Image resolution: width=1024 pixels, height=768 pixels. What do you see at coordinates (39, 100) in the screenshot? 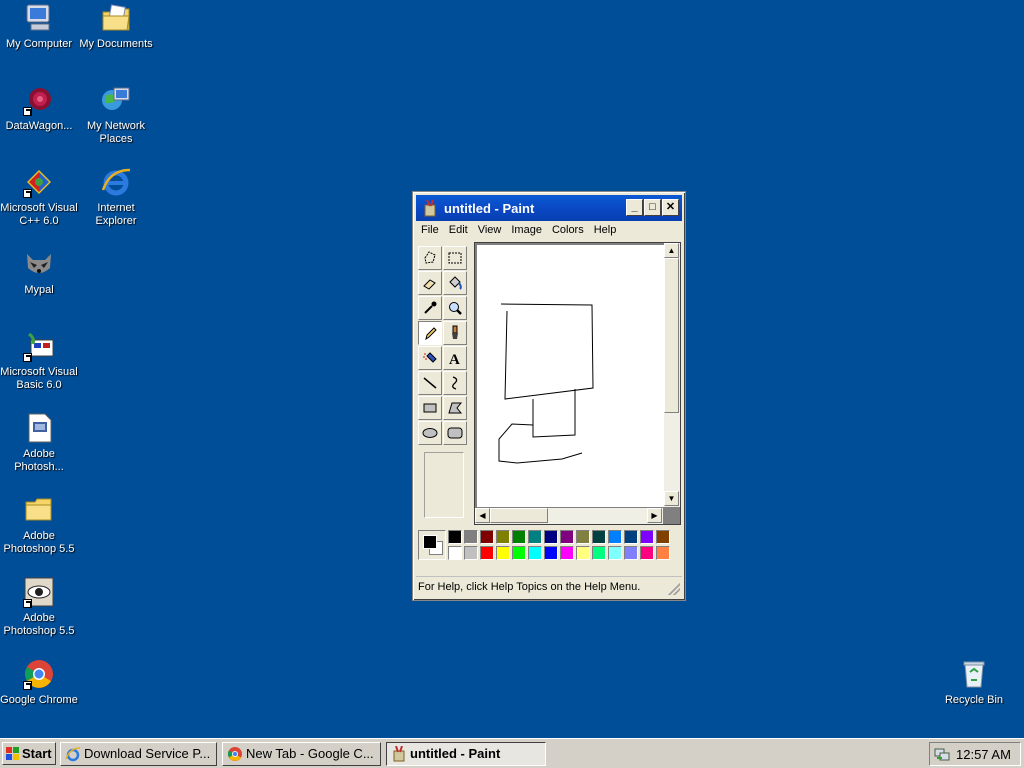
I see `datawagon-icon` at bounding box center [39, 100].